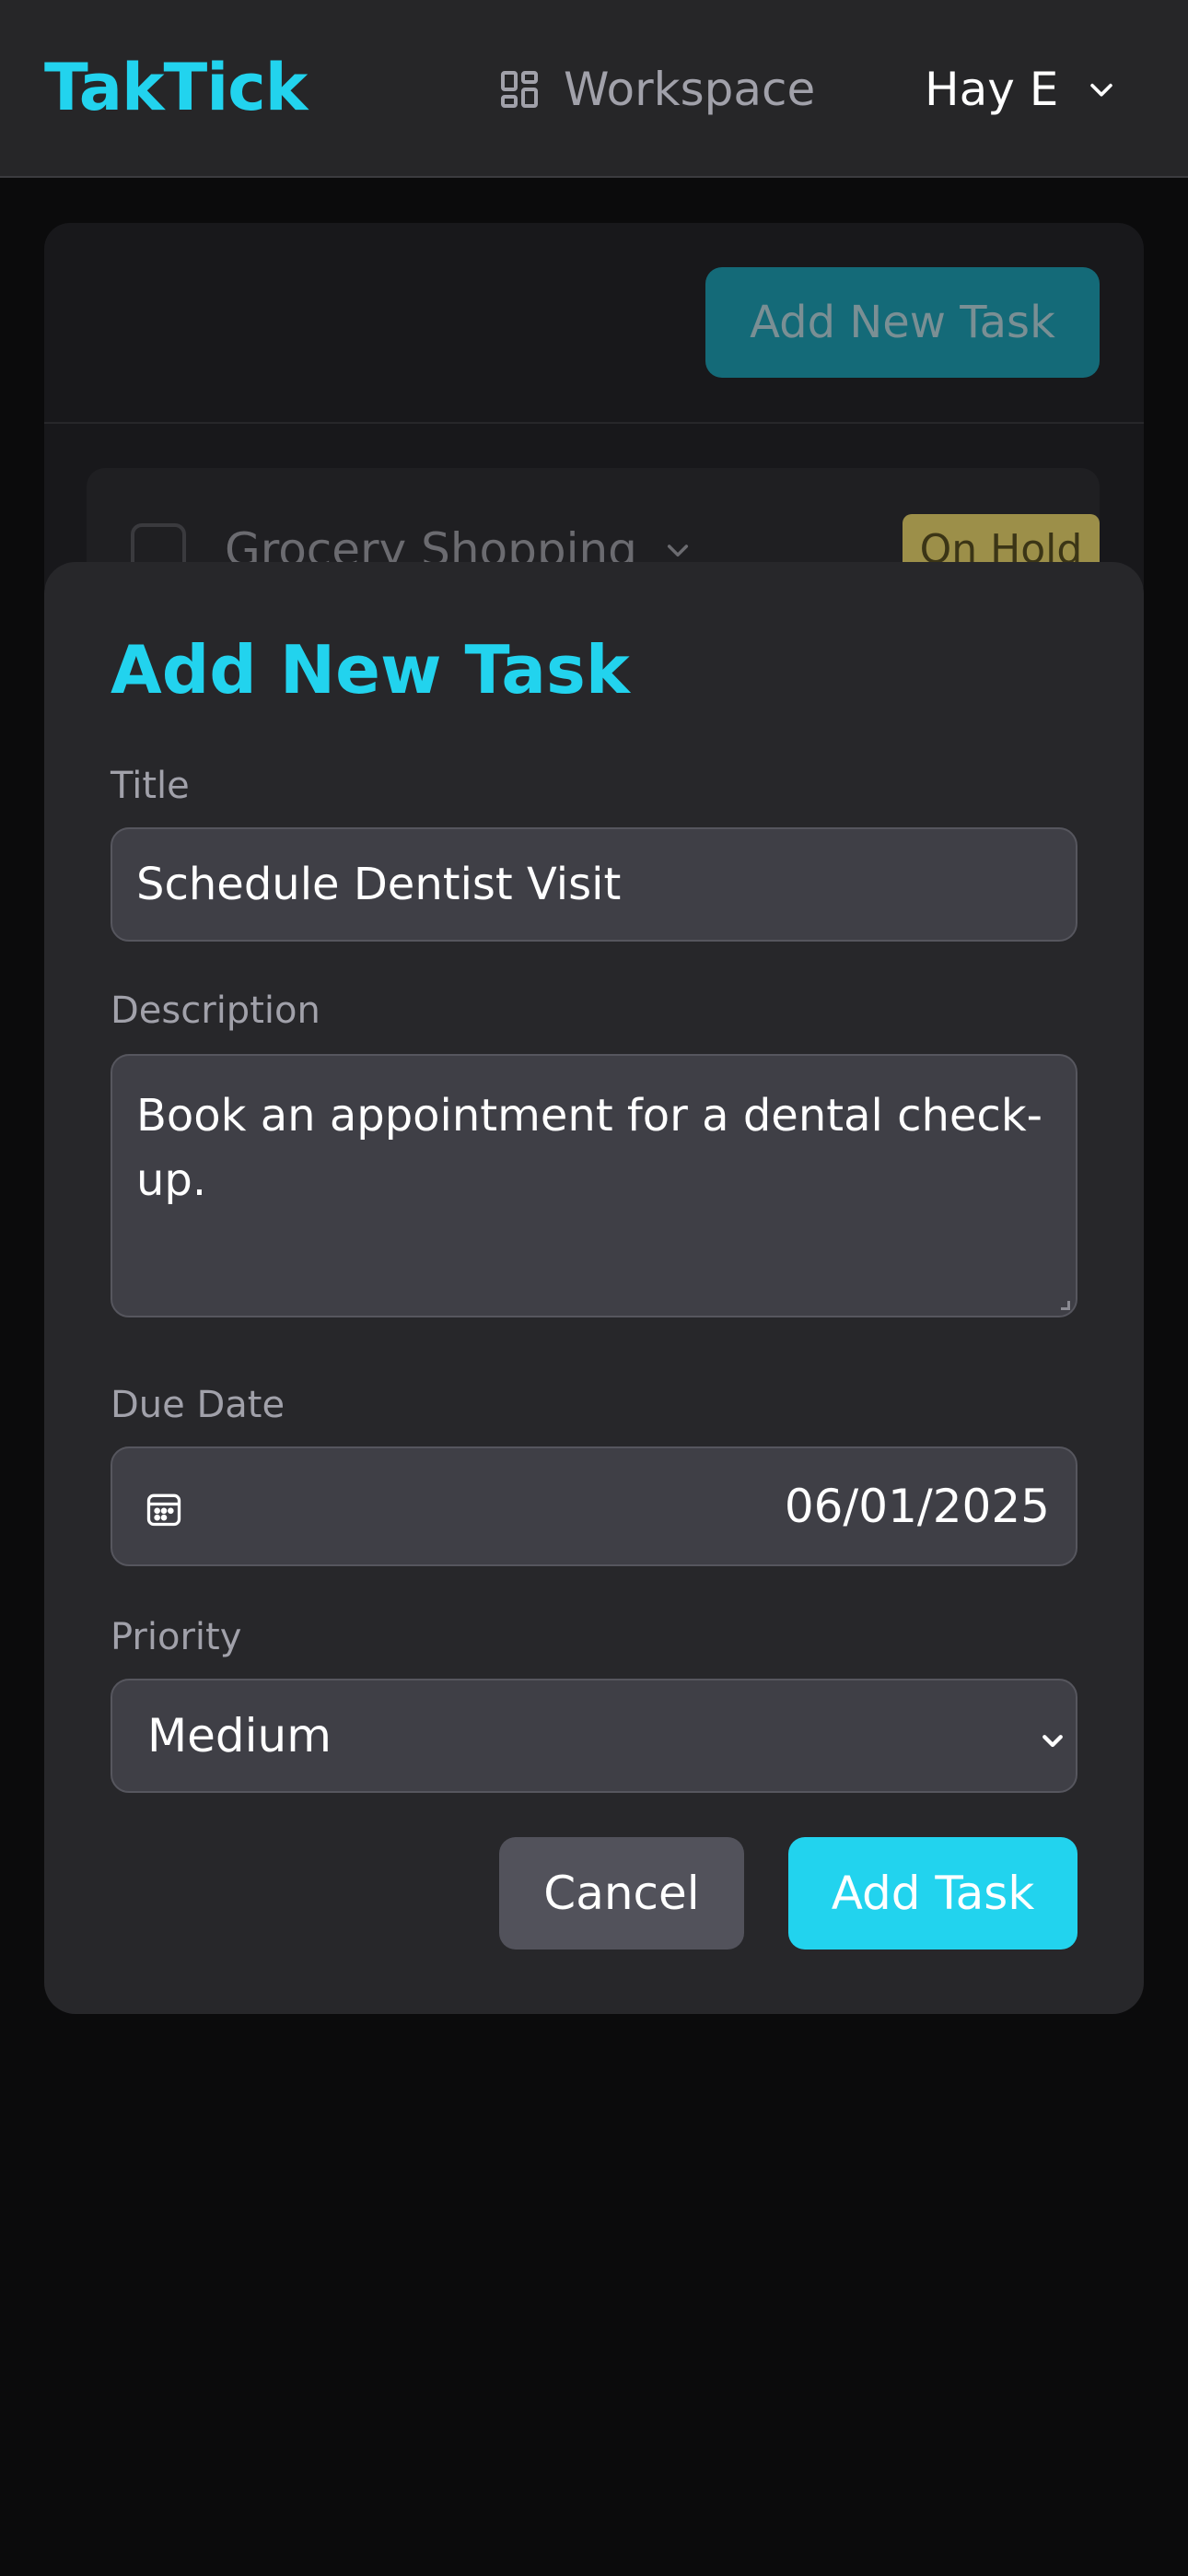 The width and height of the screenshot is (1188, 2576). I want to click on workspace-link: Workspace, so click(656, 89).